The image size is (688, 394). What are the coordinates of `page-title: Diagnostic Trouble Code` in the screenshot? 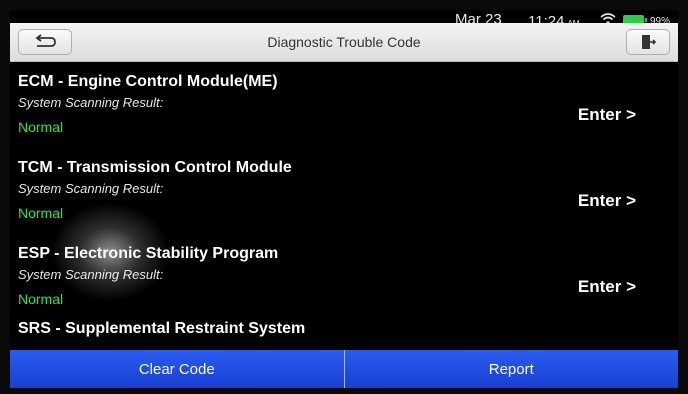 It's located at (344, 42).